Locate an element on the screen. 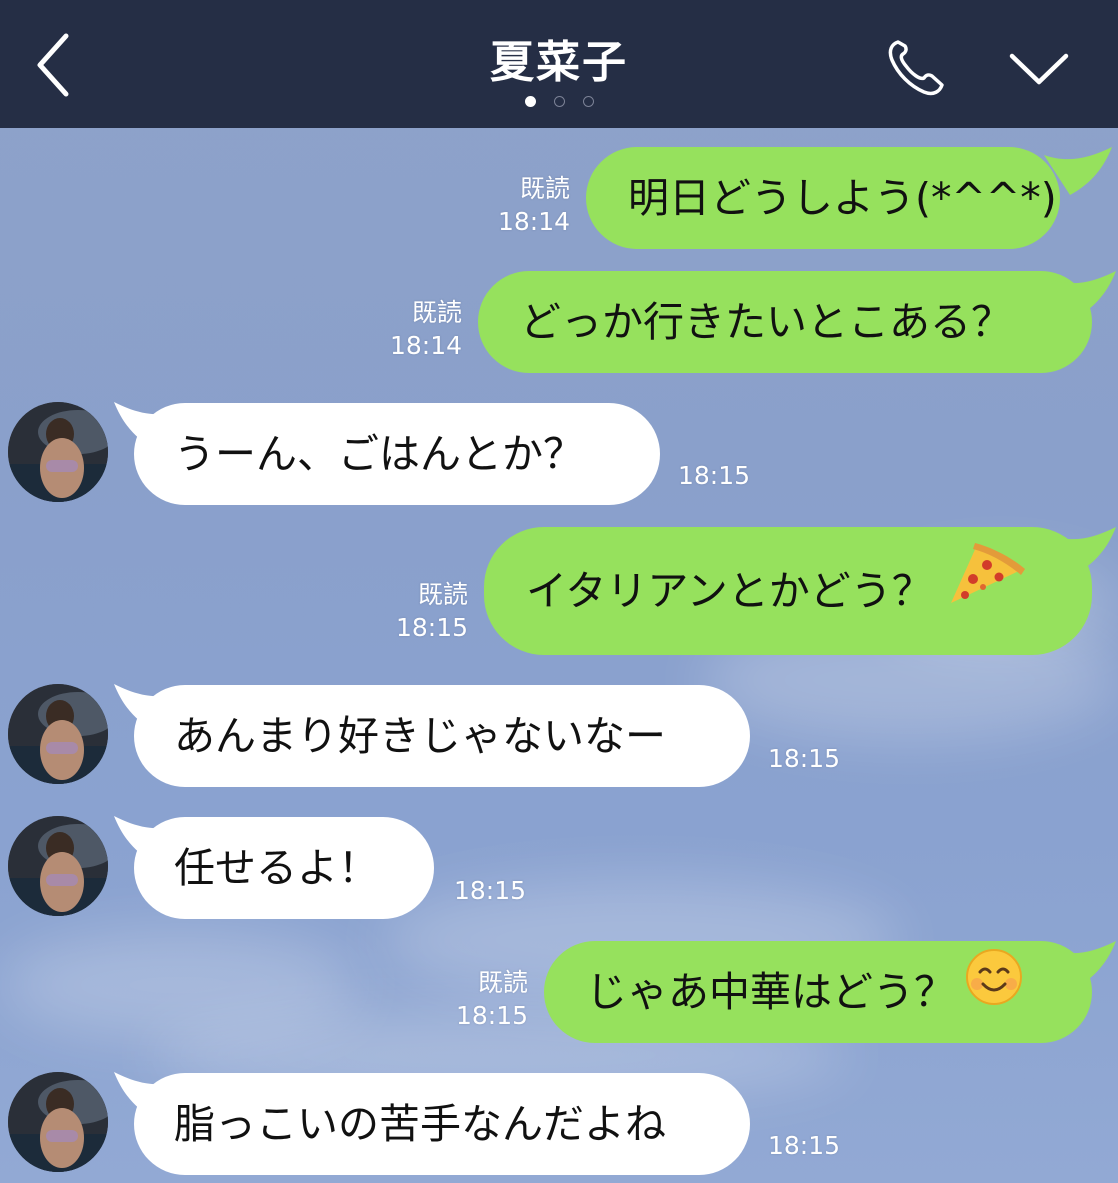 This screenshot has width=1118, height=1183. message-text: 脂っこいの苦手なんだよね is located at coordinates (420, 1124).